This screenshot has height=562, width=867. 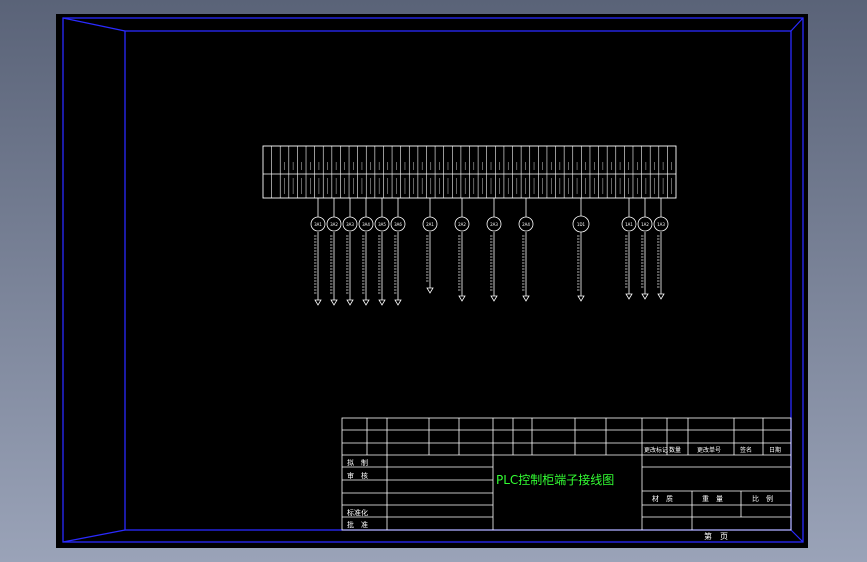 I want to click on wire-bubble-label: 3A2, so click(x=334, y=224).